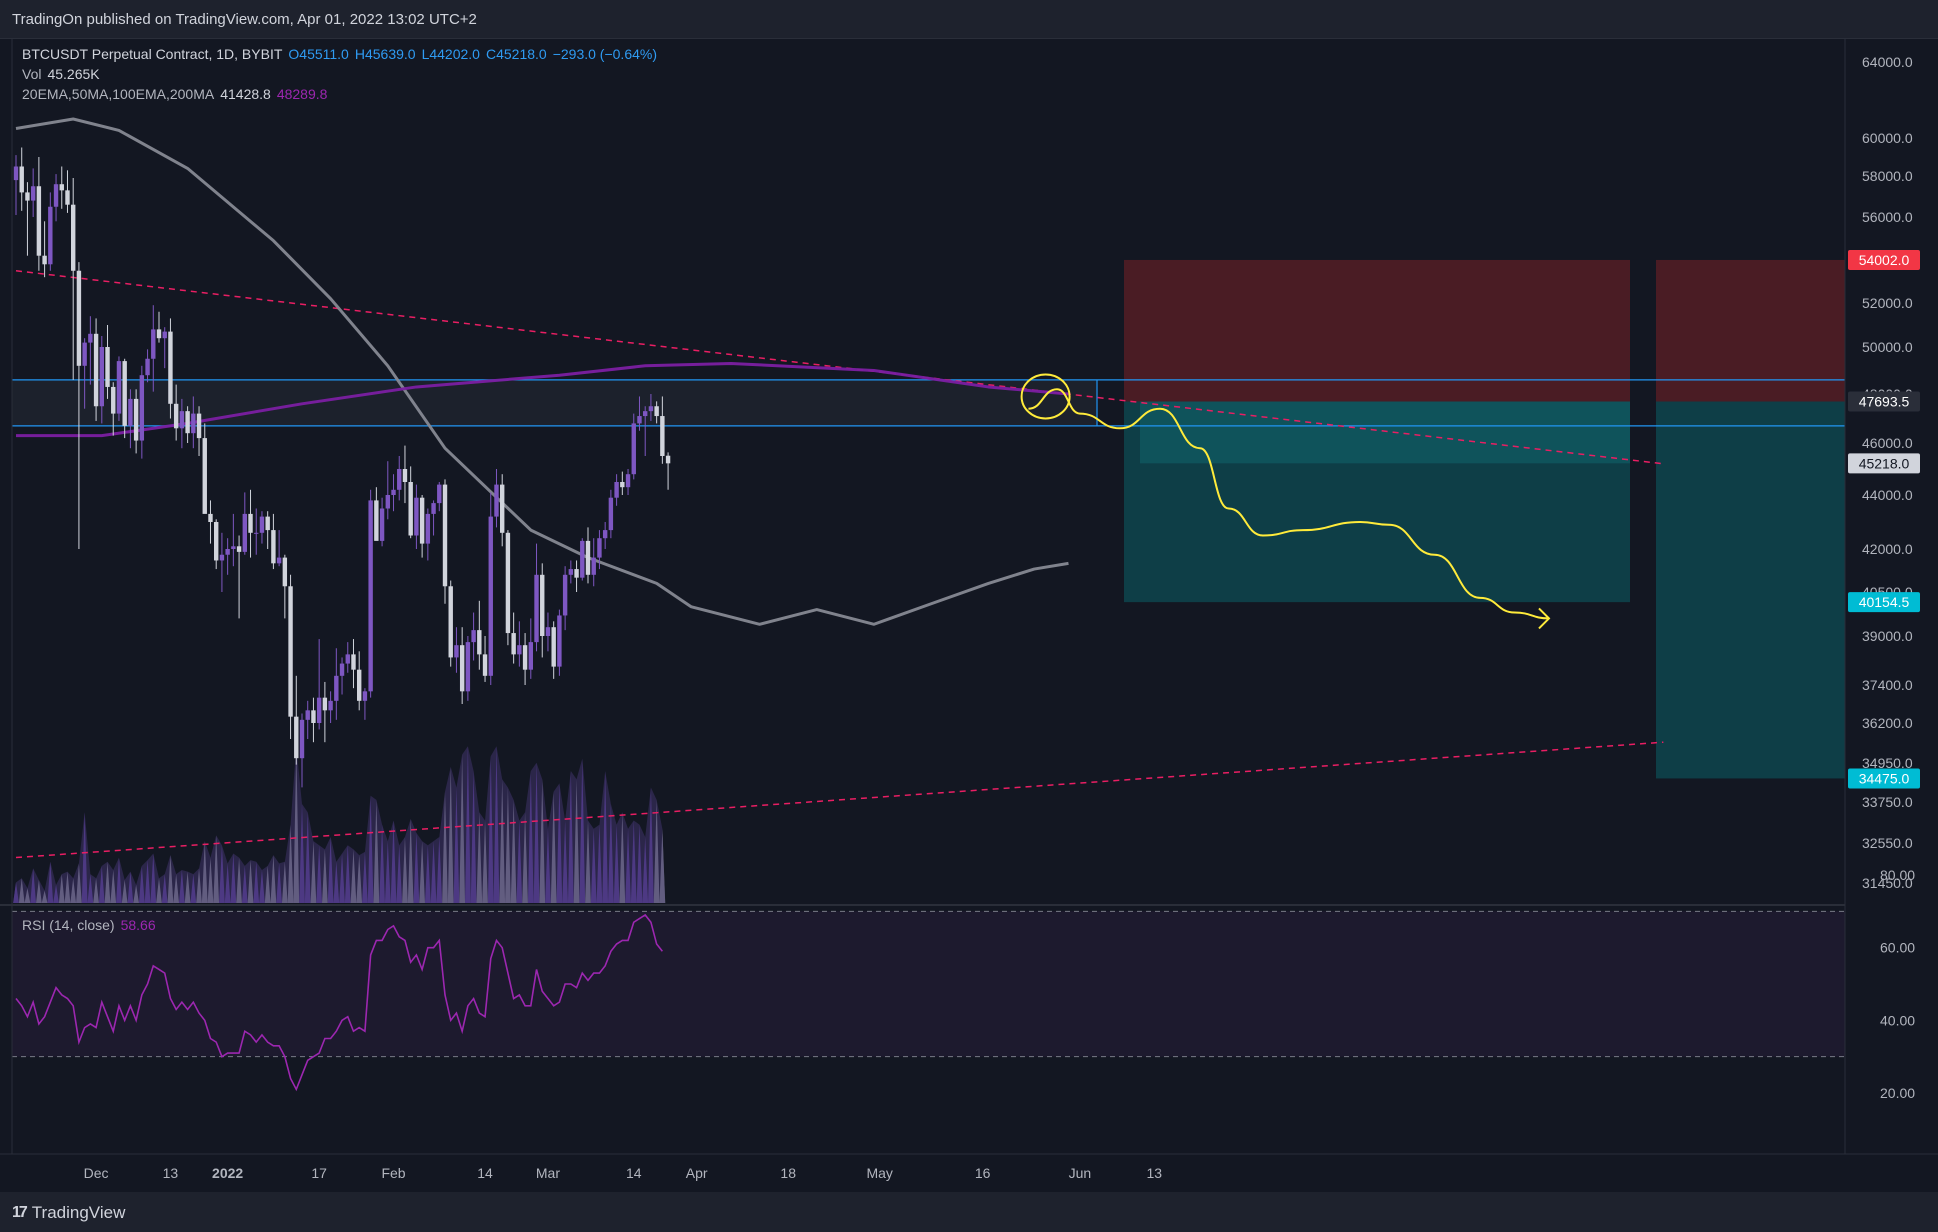  What do you see at coordinates (152, 54) in the screenshot?
I see `symbol-label: BTCUSDT Perpetual Contract, 1D, BYBIT` at bounding box center [152, 54].